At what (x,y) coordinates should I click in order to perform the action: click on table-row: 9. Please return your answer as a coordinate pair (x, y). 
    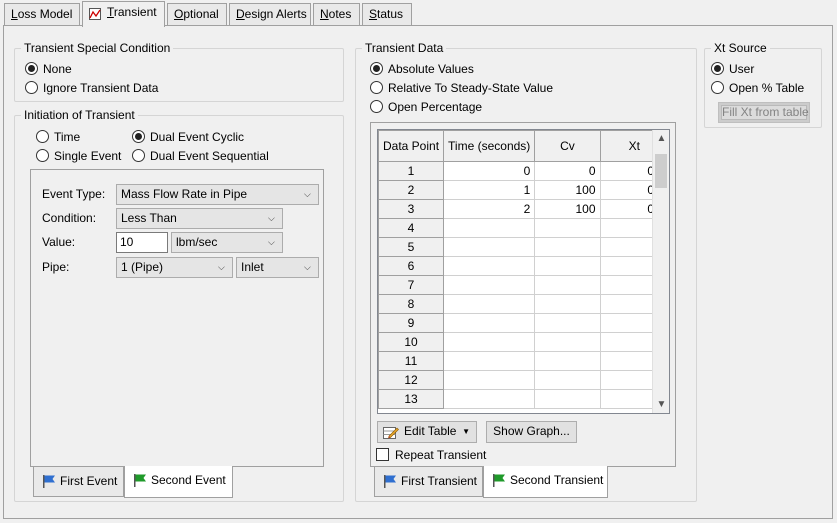
    Looking at the image, I should click on (523, 323).